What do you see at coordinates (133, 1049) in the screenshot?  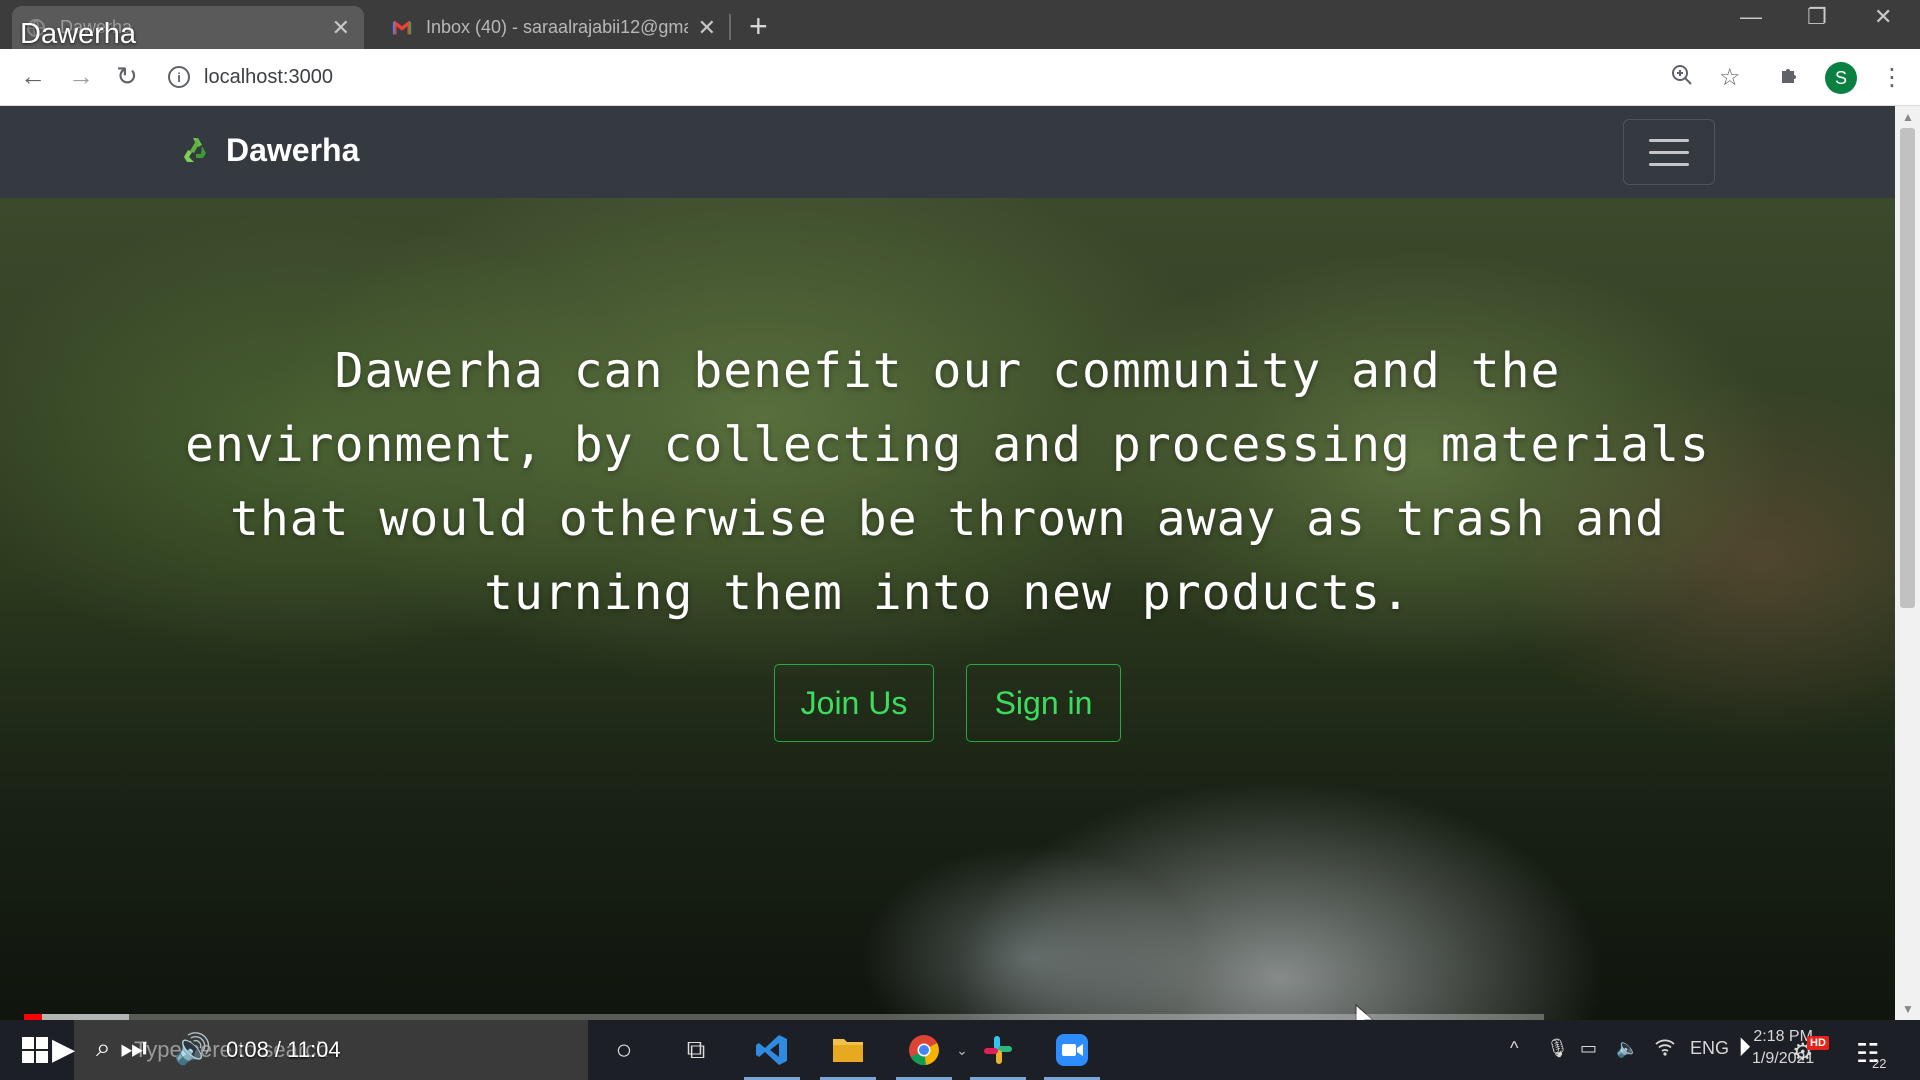 I see `next-video-icon: ⏭` at bounding box center [133, 1049].